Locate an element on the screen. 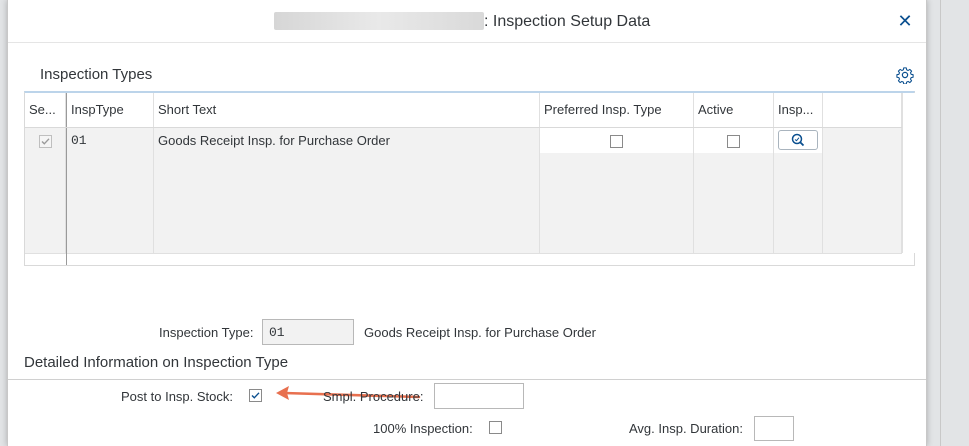 The height and width of the screenshot is (446, 969). preferred-cell is located at coordinates (617, 140).